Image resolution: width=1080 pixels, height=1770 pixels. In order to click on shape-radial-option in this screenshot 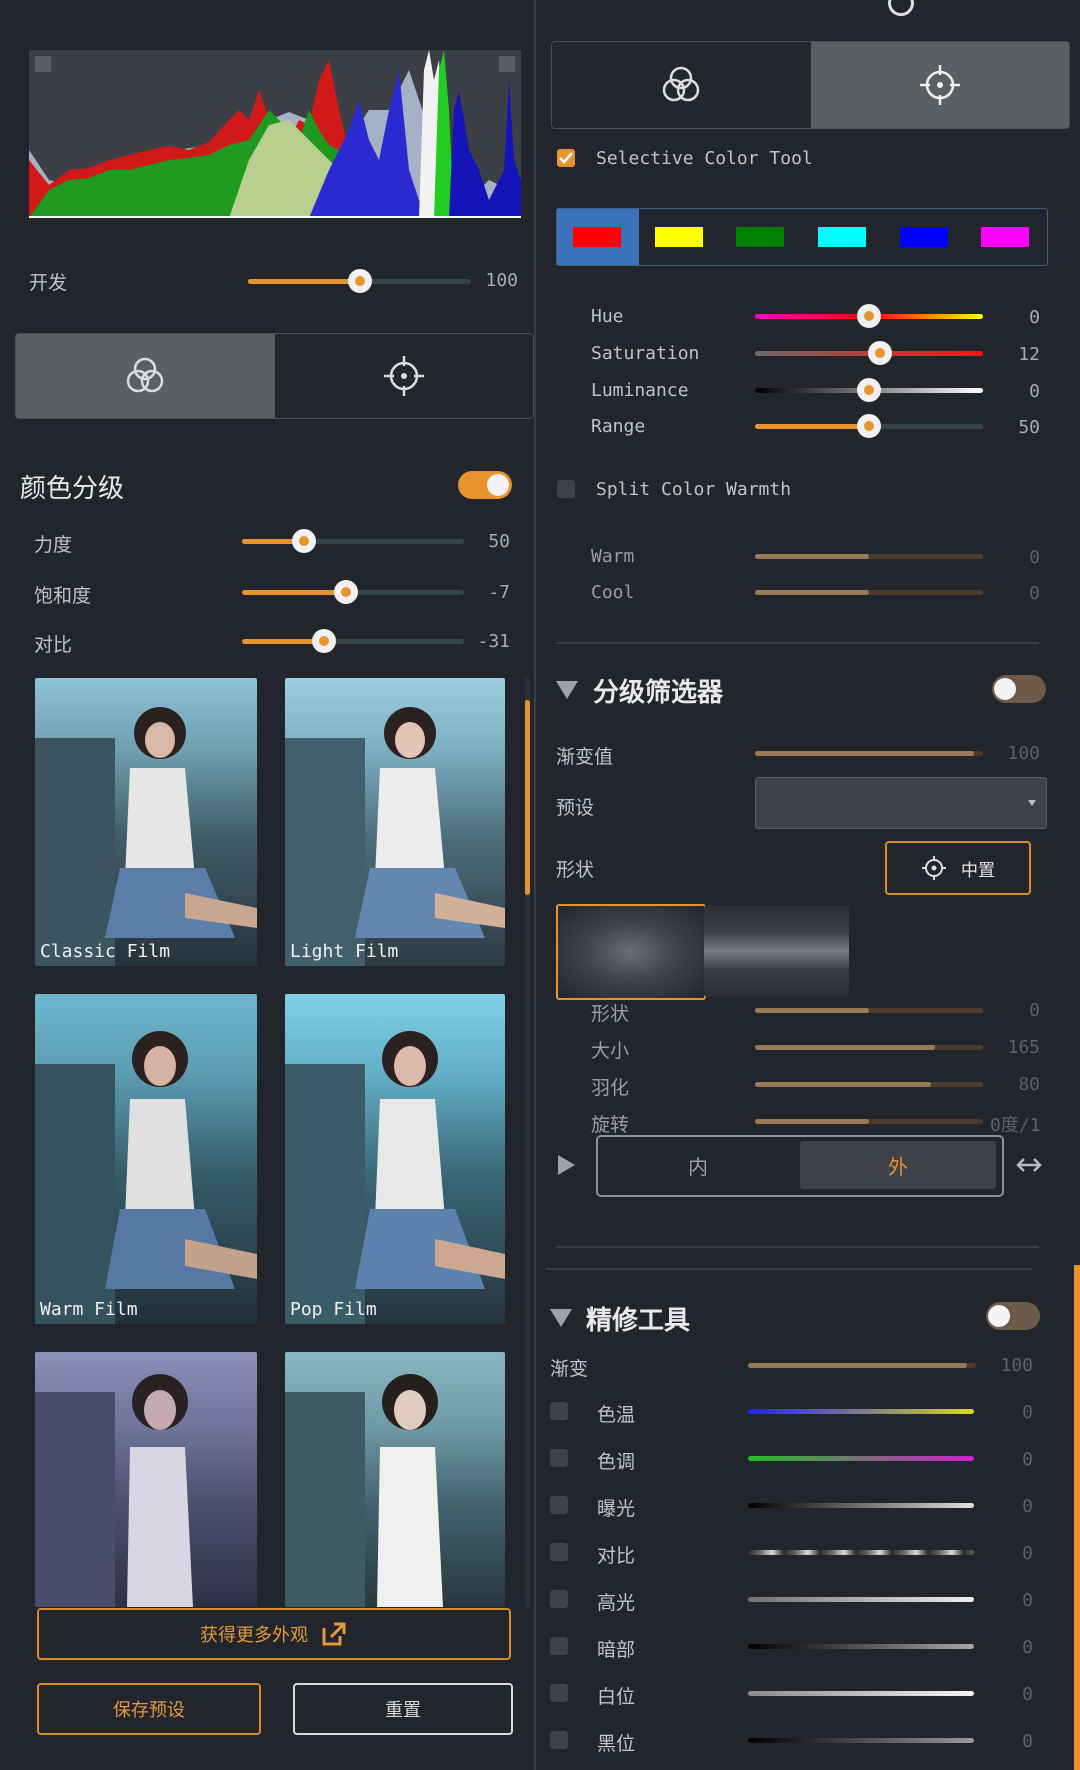, I will do `click(631, 952)`.